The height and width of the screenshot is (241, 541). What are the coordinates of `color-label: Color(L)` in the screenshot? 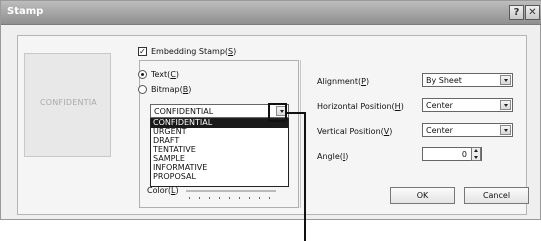 It's located at (163, 190).